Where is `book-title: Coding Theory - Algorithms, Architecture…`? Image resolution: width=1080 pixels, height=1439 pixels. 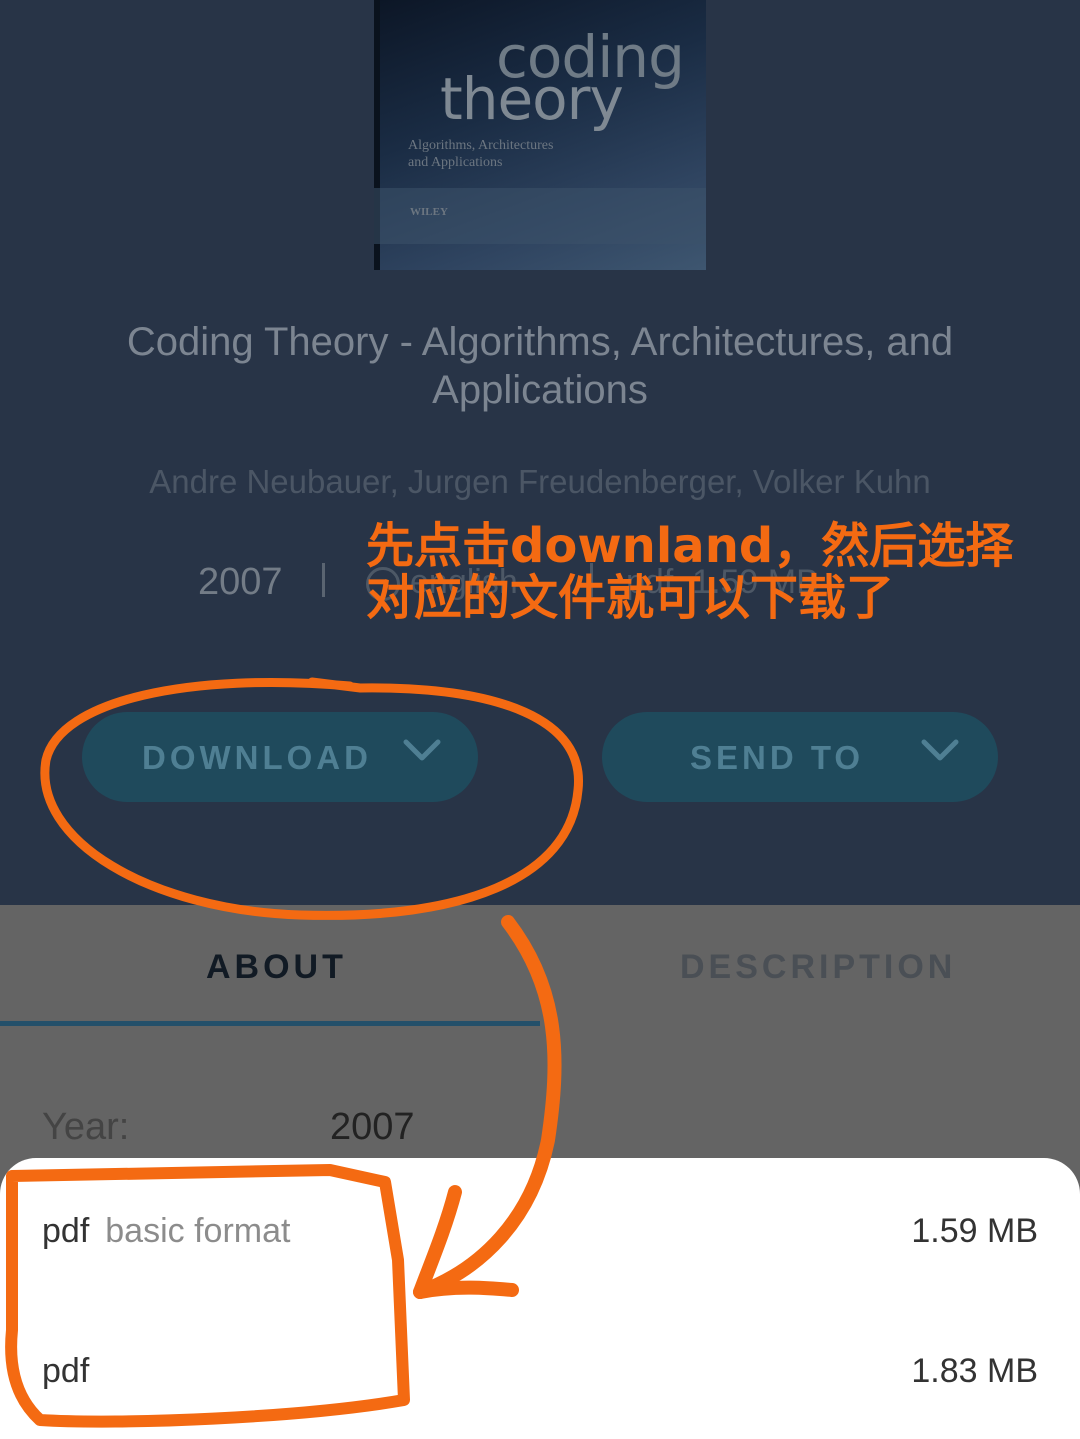 book-title: Coding Theory - Algorithms, Architecture… is located at coordinates (540, 366).